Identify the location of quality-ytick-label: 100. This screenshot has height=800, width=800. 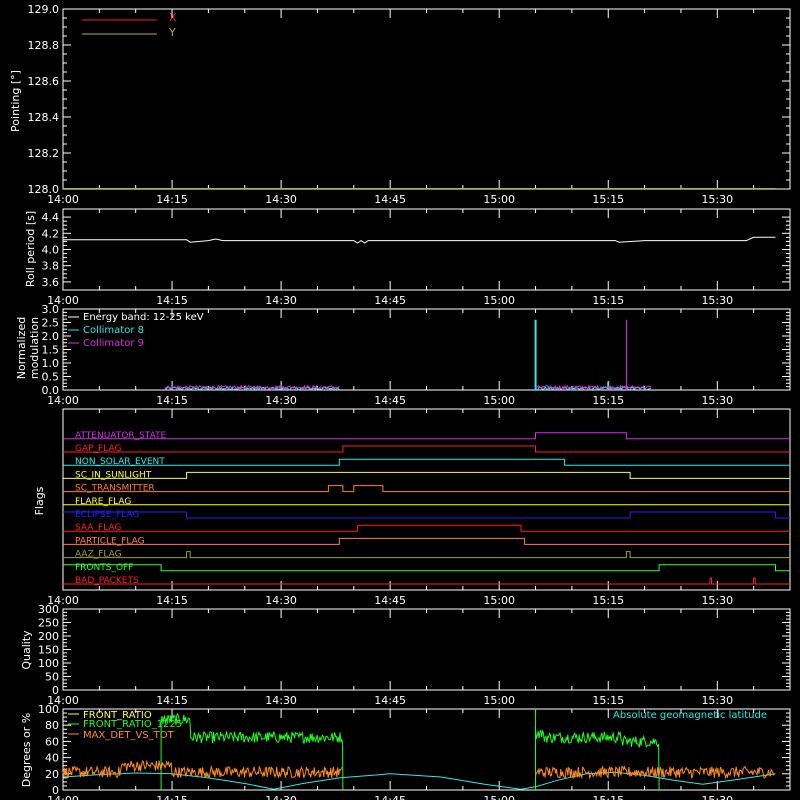
(48, 663).